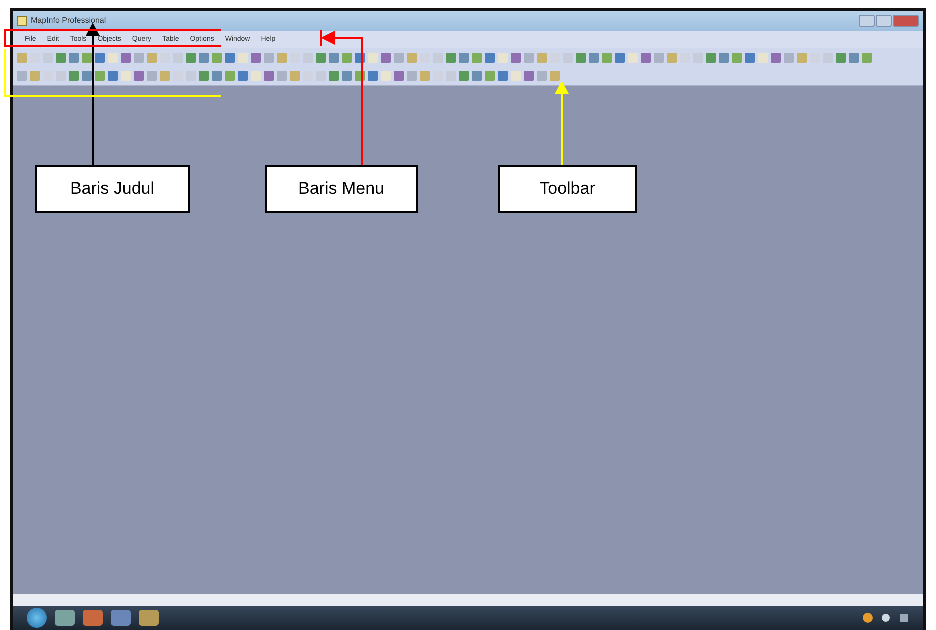 This screenshot has height=630, width=936. Describe the element at coordinates (22, 21) in the screenshot. I see `app-icon` at that location.